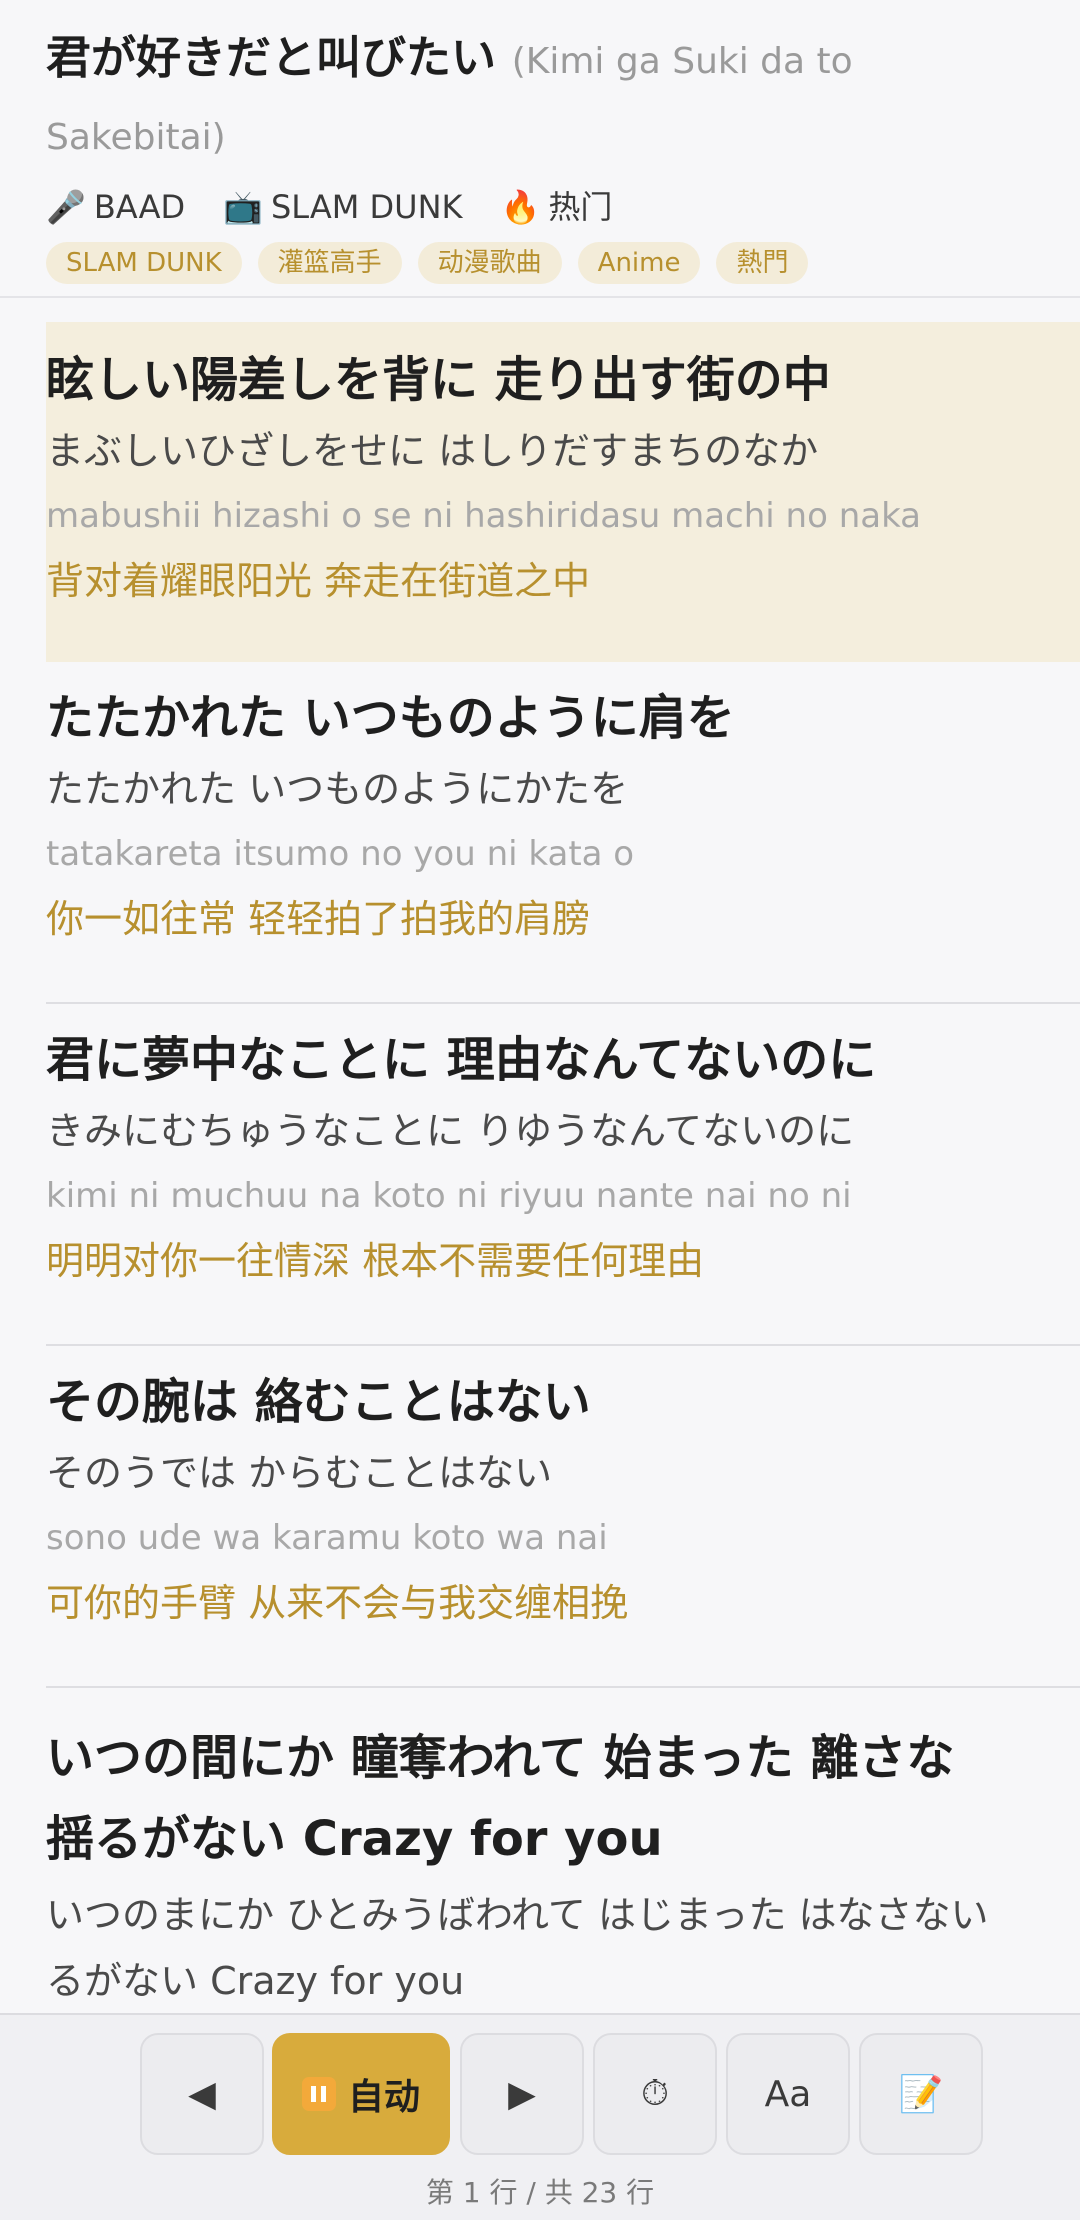  I want to click on lyric-kana: たたかれた いつものようにかたを, so click(337, 789).